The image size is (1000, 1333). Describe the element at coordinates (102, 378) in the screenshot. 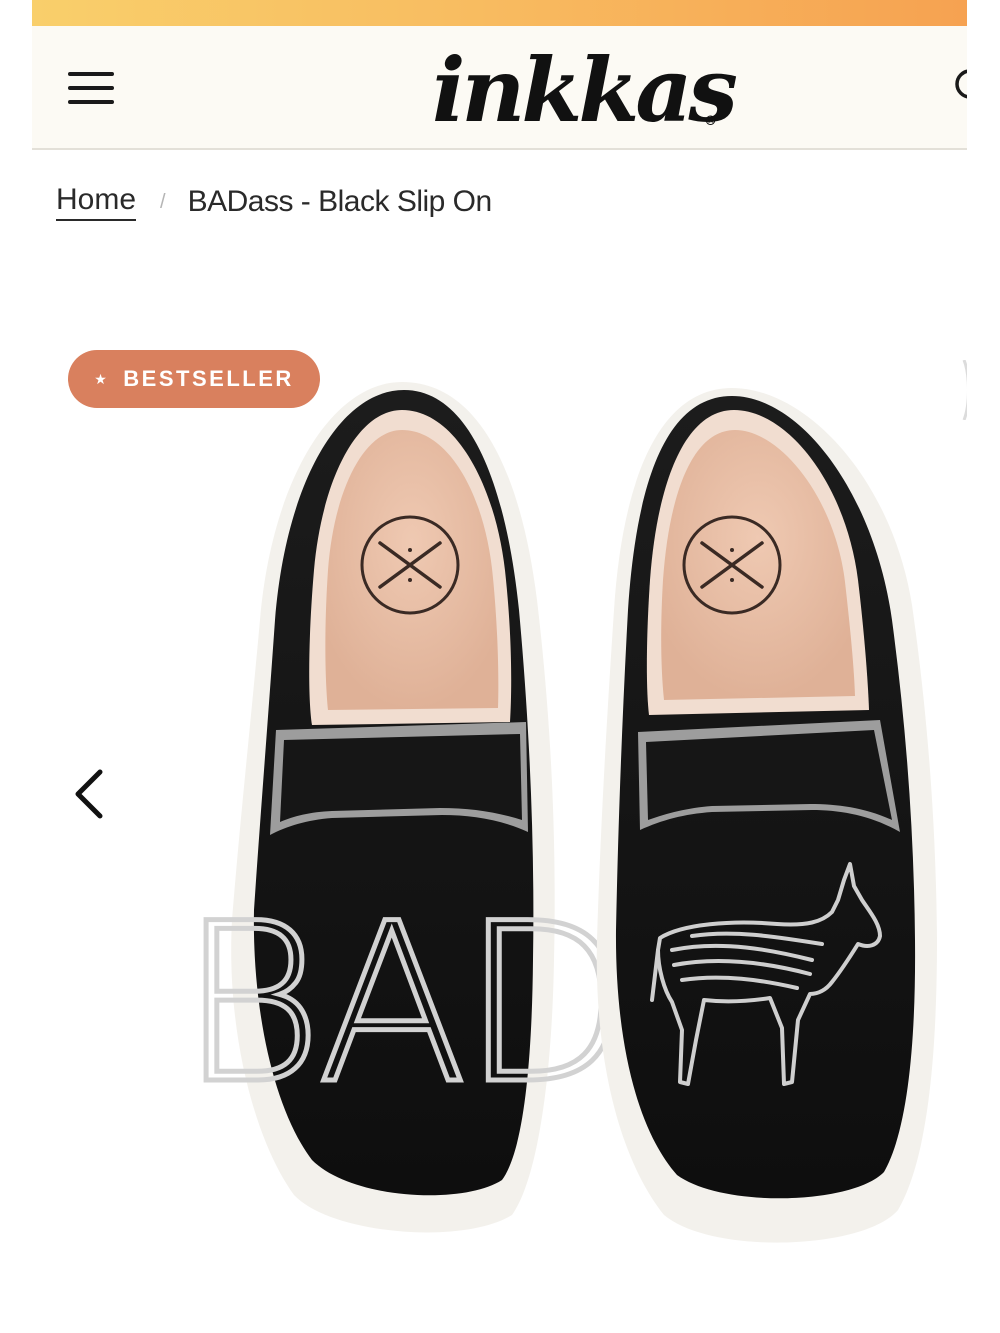

I see `star-icon: ★` at that location.